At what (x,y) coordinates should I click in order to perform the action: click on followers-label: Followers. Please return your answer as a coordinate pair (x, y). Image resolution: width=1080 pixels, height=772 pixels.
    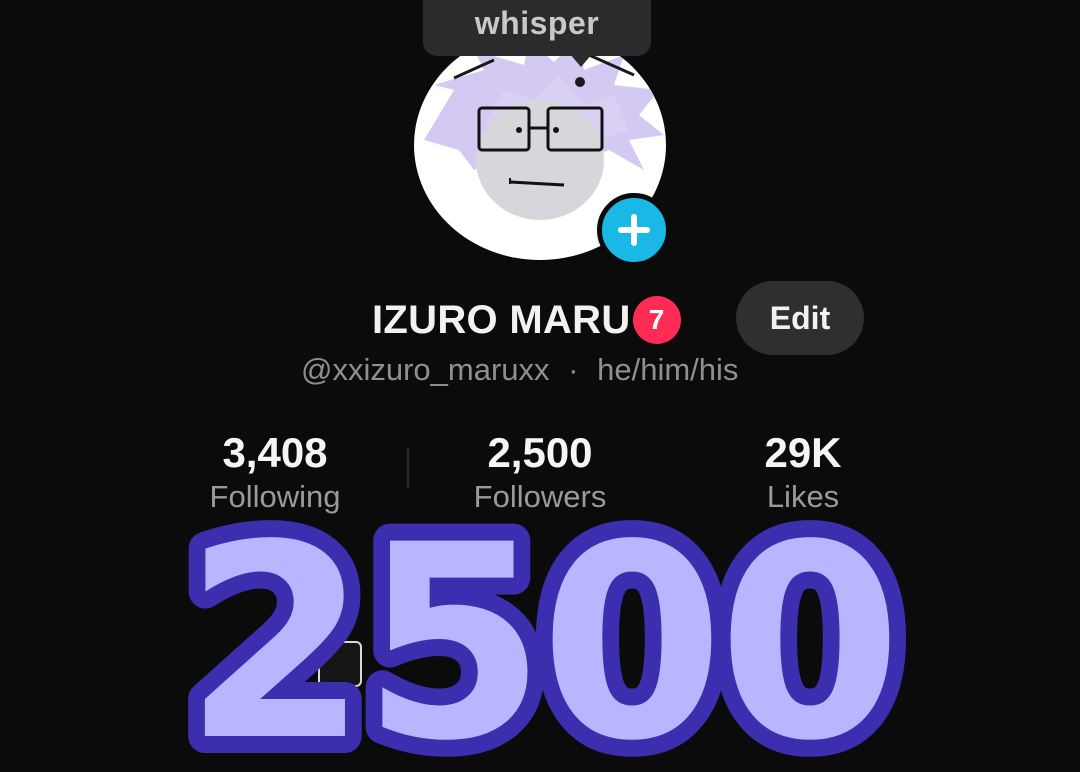
    Looking at the image, I should click on (540, 496).